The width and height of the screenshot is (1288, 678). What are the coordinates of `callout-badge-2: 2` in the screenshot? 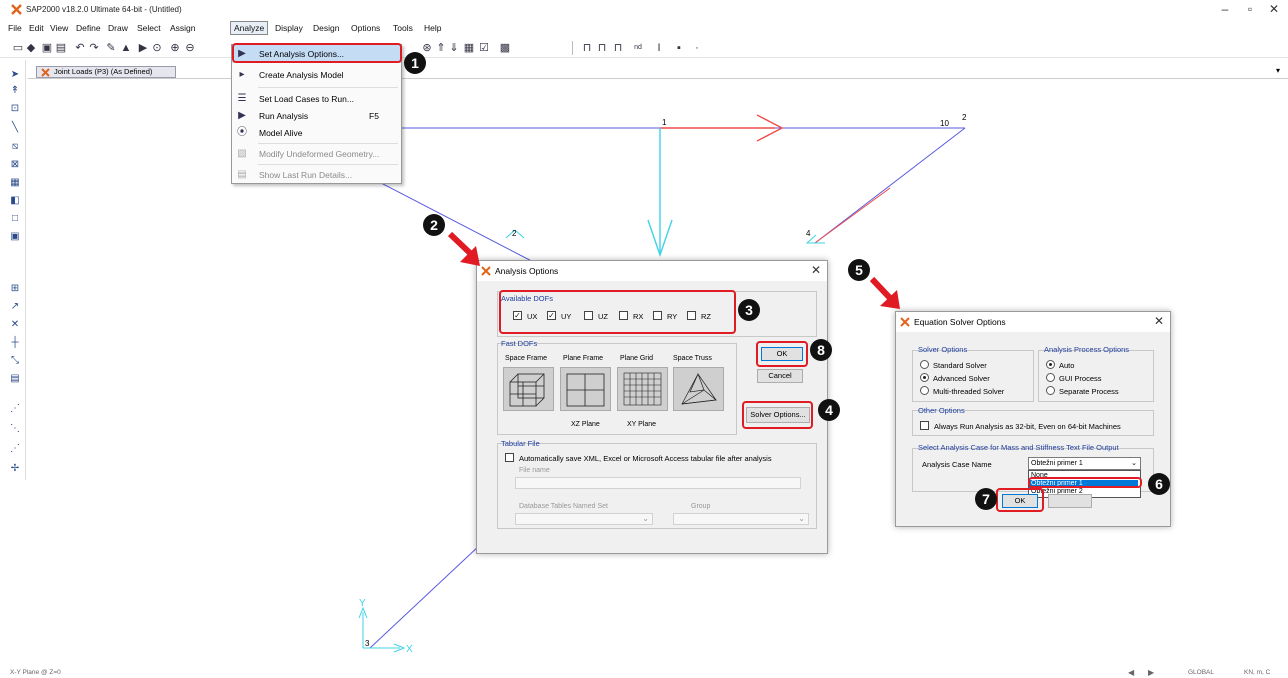 It's located at (434, 225).